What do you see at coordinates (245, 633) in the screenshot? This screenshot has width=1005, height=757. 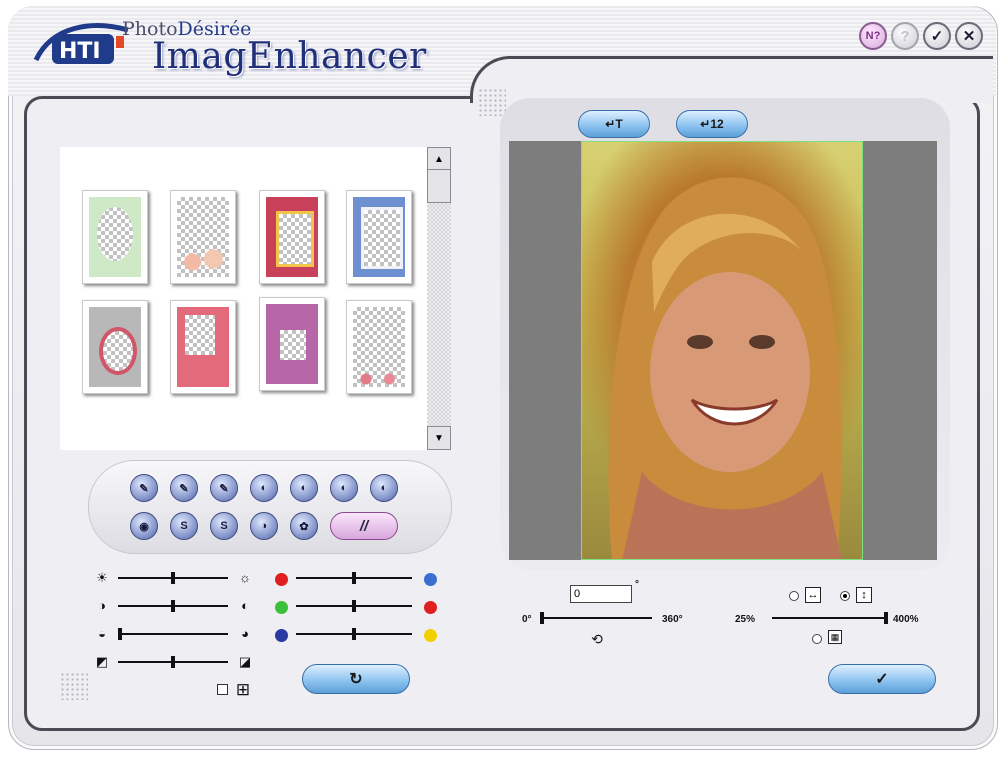 I see `gamma-high-icon: ◕` at bounding box center [245, 633].